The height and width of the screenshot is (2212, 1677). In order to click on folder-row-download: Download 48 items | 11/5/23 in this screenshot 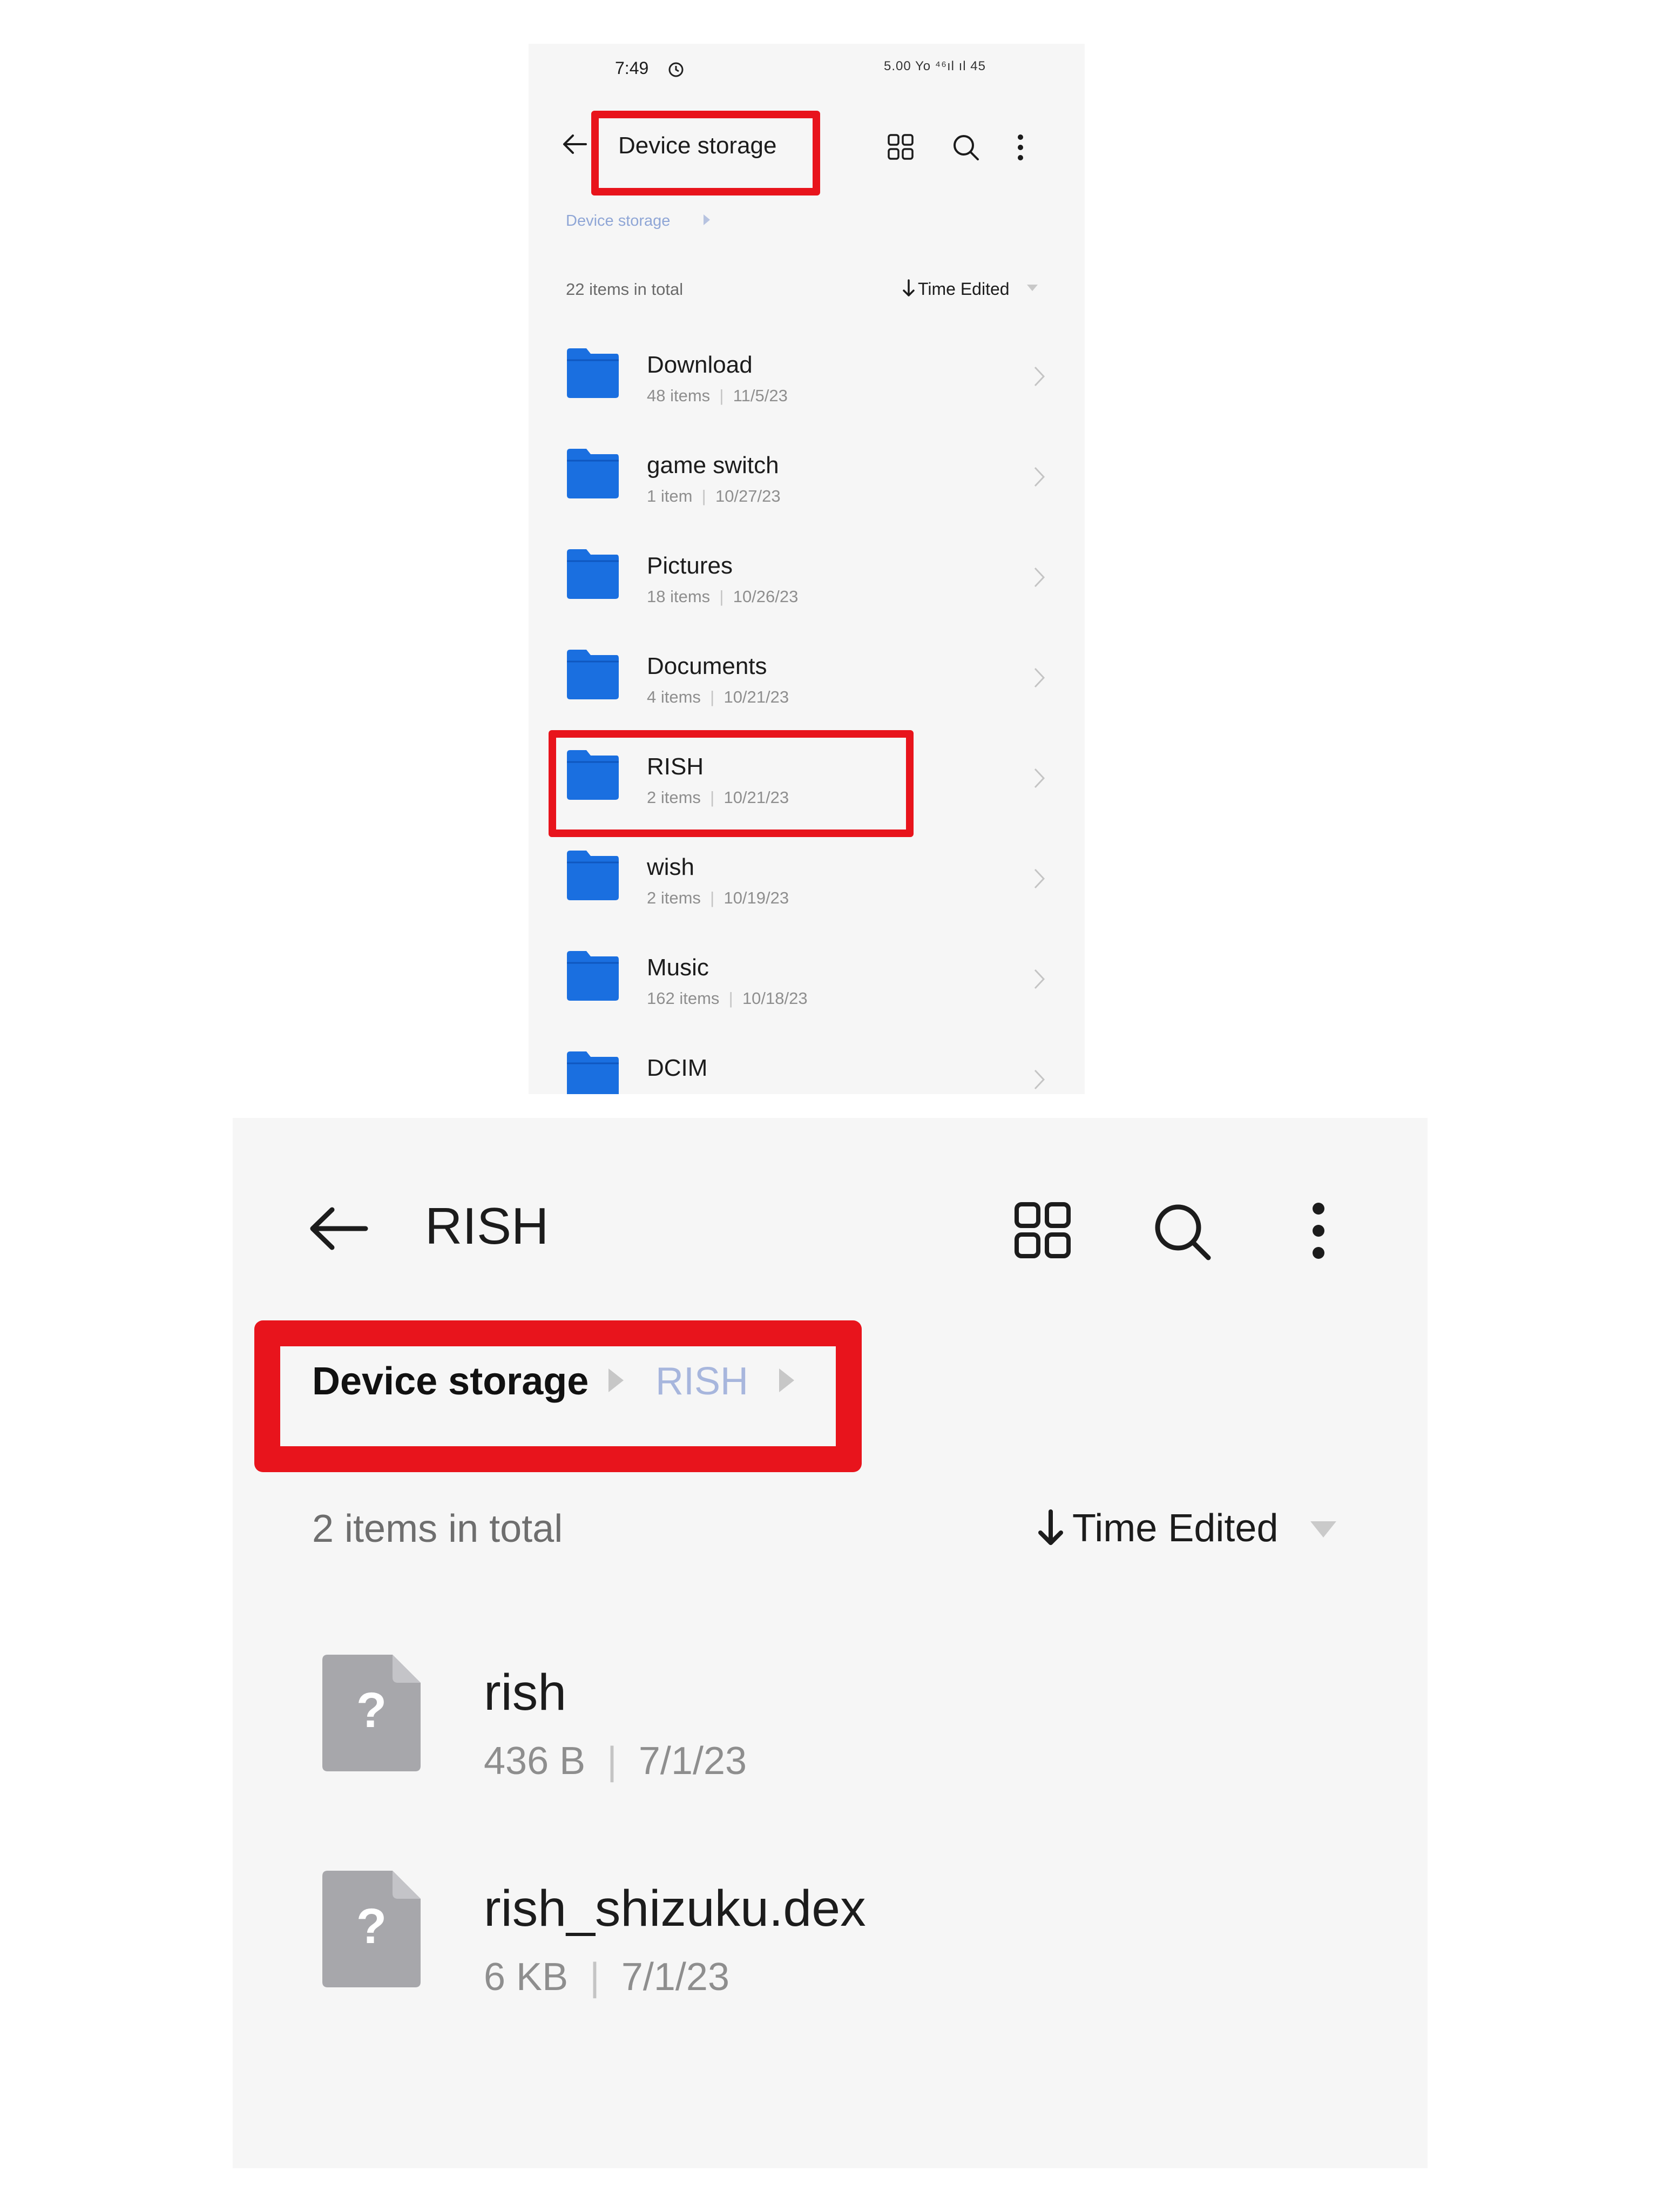, I will do `click(807, 400)`.